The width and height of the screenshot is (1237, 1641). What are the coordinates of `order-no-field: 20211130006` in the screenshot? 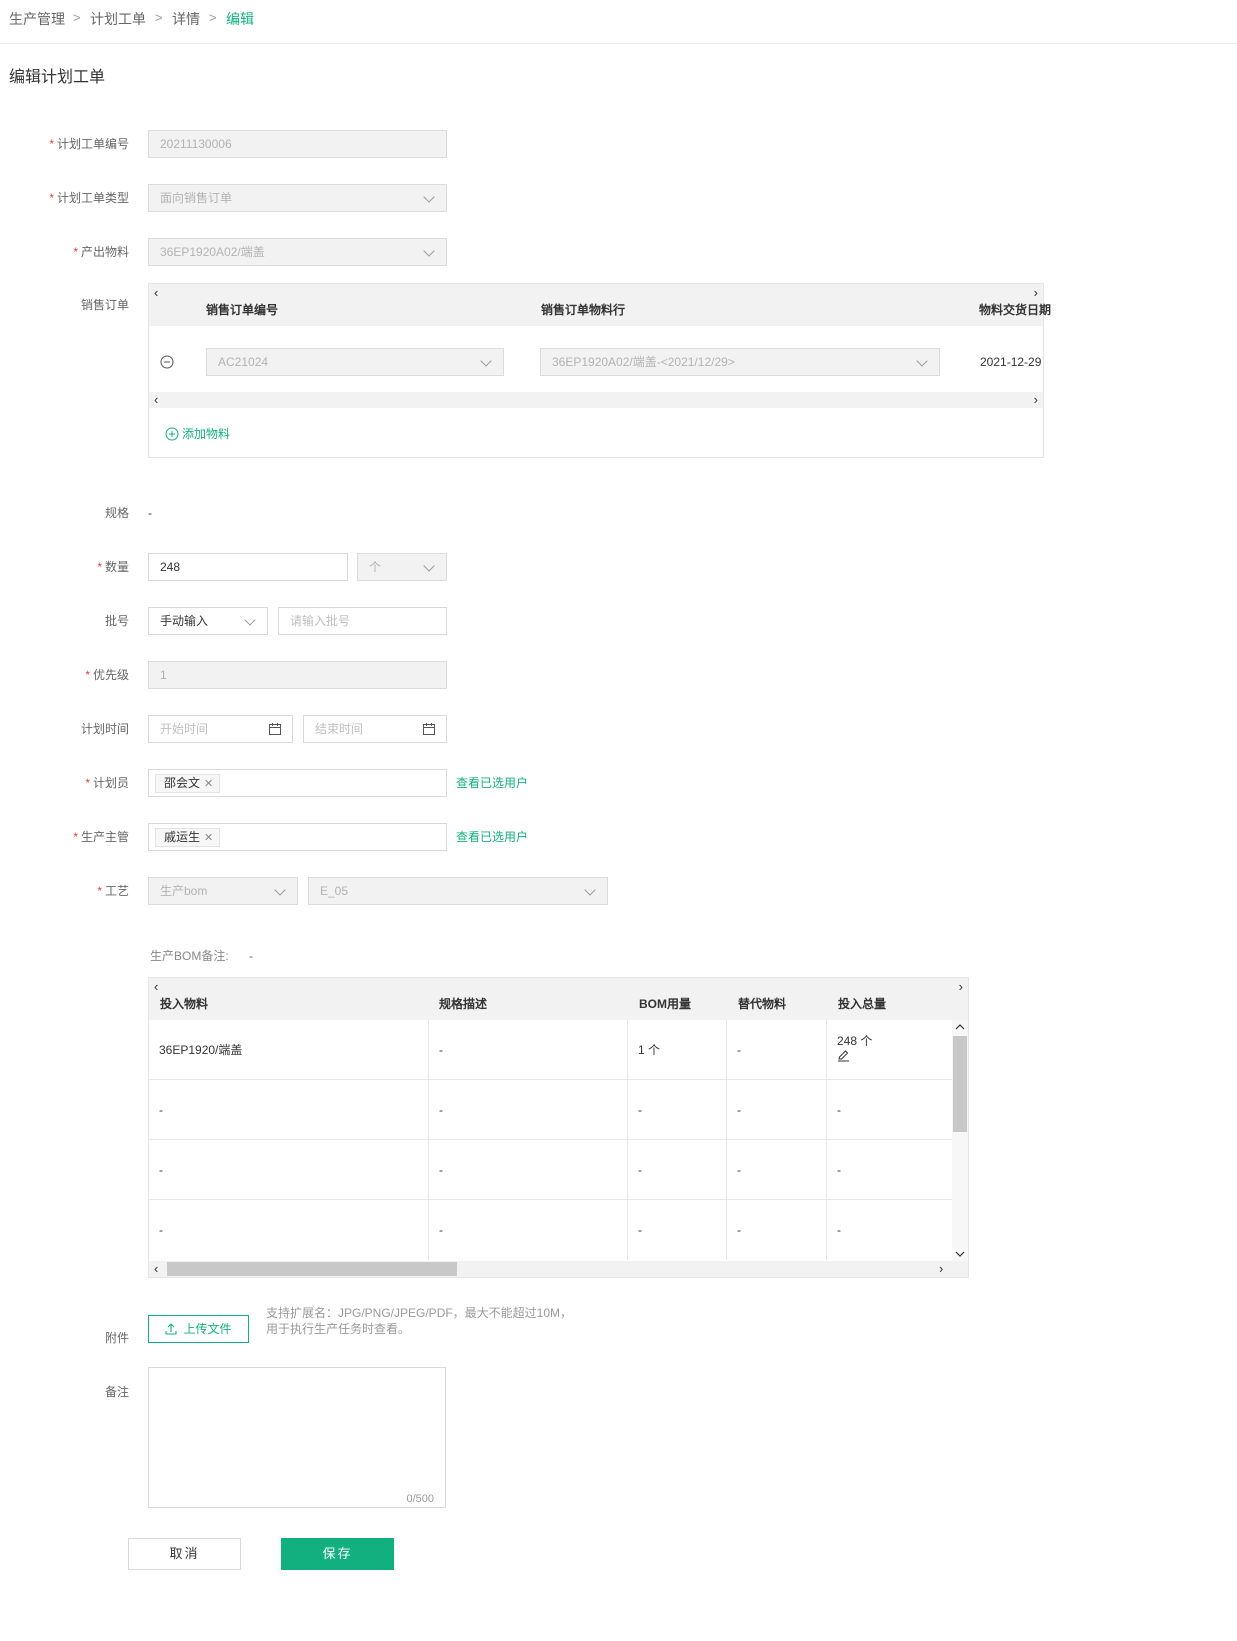 It's located at (297, 144).